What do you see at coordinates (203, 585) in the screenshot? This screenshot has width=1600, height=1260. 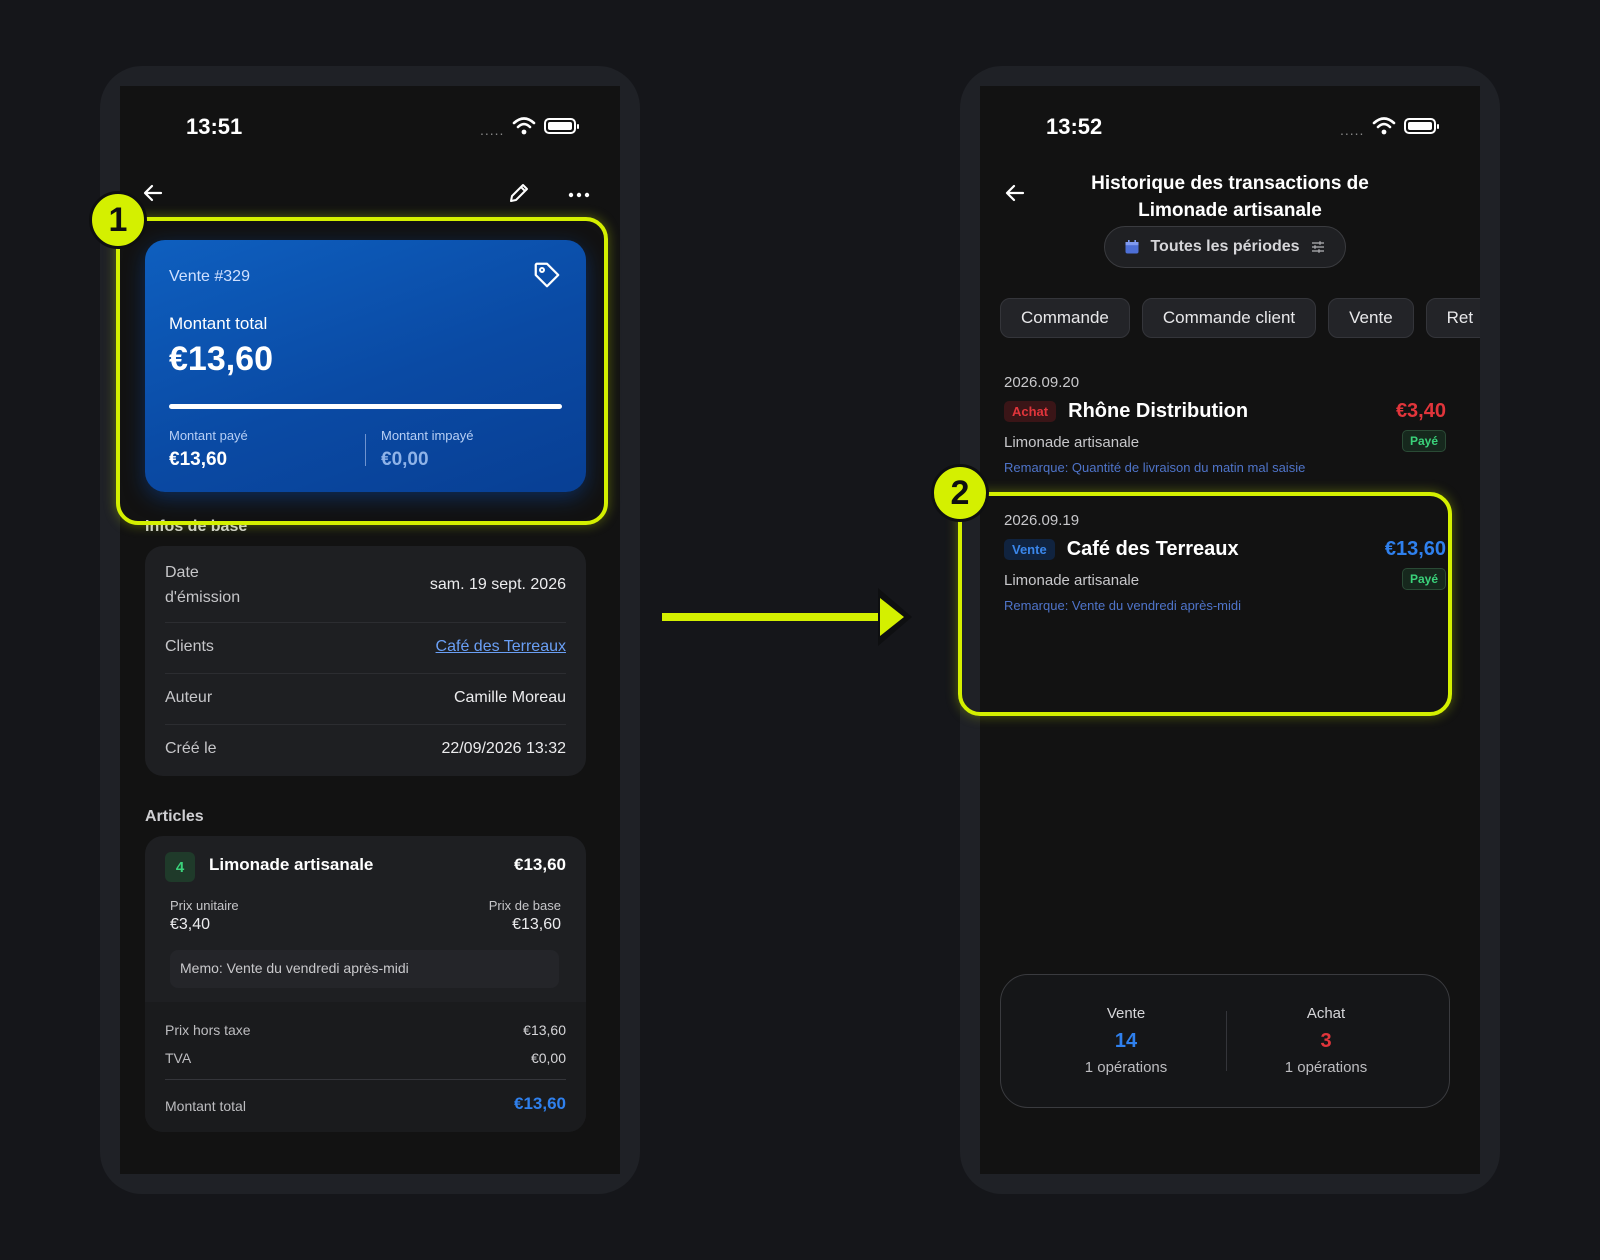 I see `info-key: Date d'émission` at bounding box center [203, 585].